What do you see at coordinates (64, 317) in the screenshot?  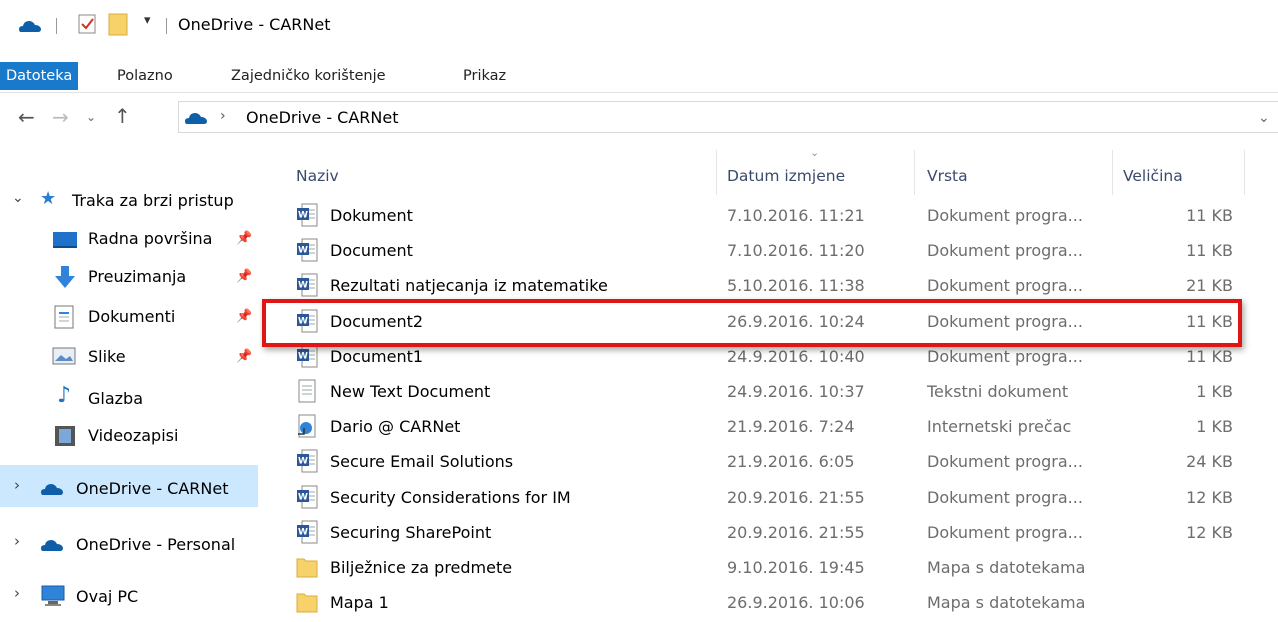 I see `documents-icon` at bounding box center [64, 317].